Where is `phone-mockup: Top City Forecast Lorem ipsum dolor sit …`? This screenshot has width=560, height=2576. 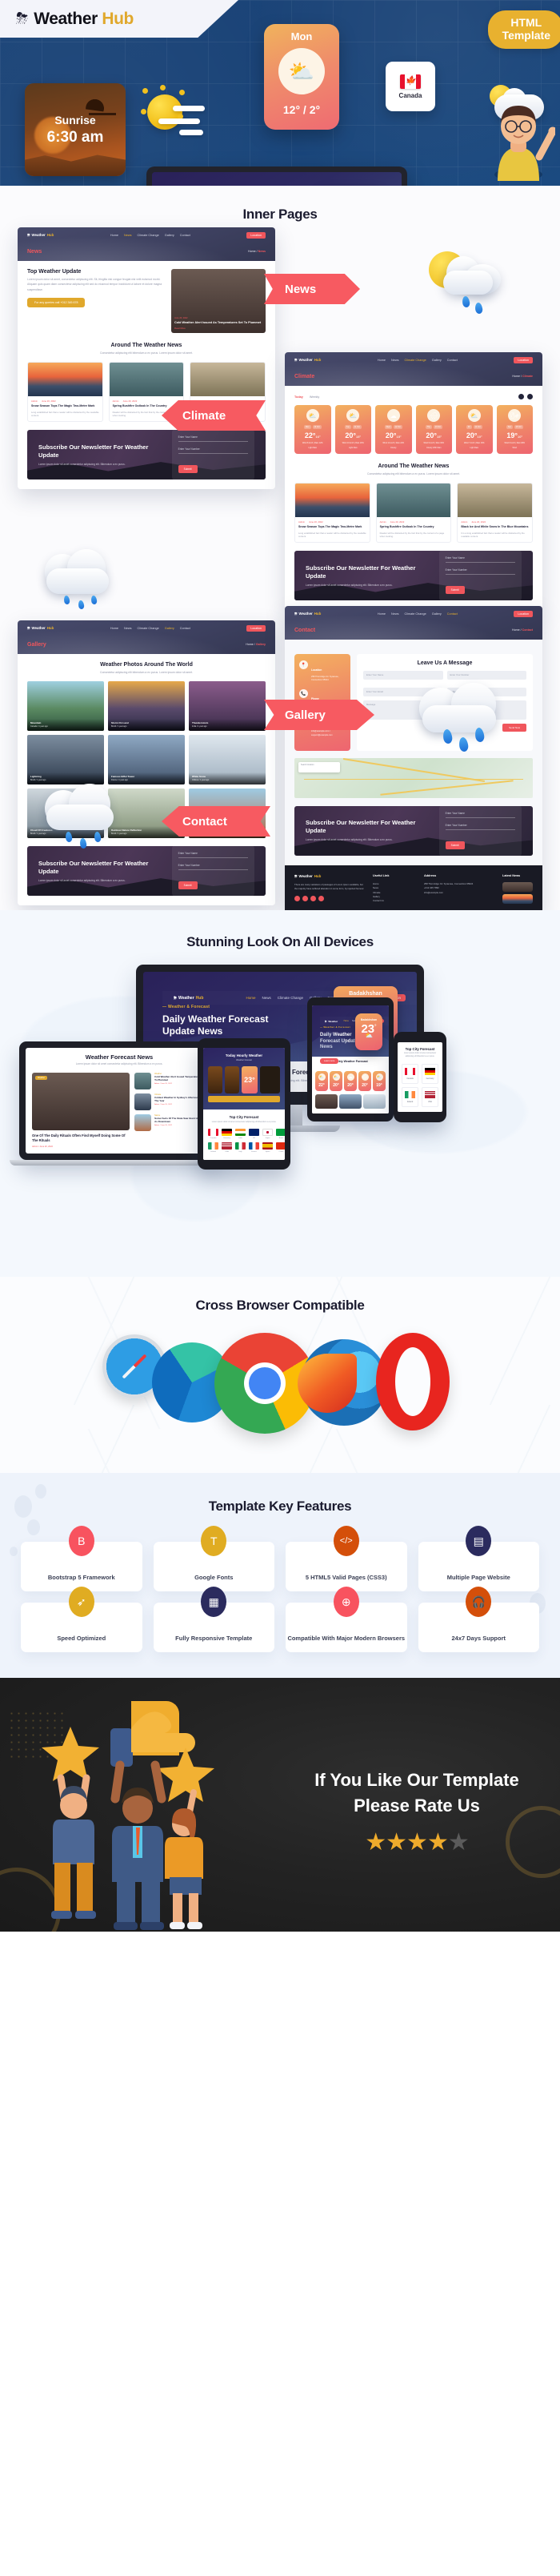 phone-mockup: Top City Forecast Lorem ipsum dolor sit … is located at coordinates (420, 1077).